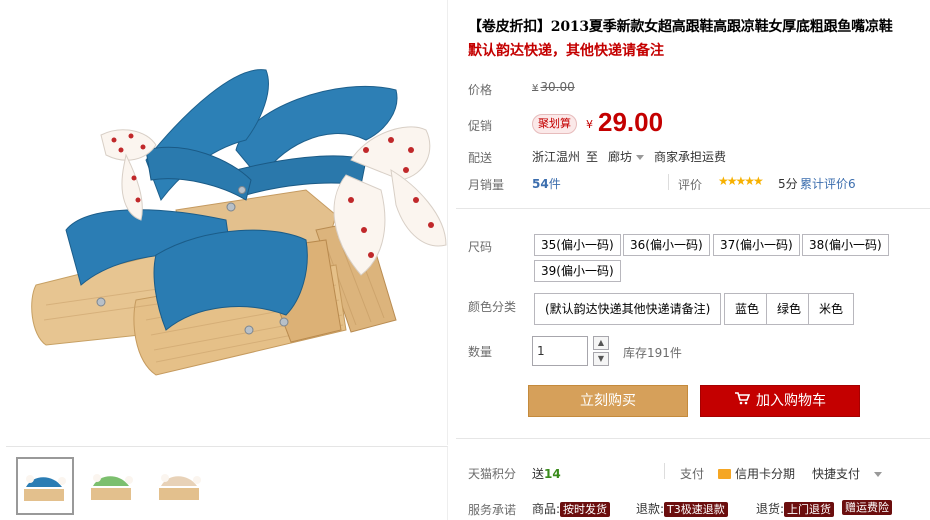 Image resolution: width=930 pixels, height=520 pixels. I want to click on sales-label: 月销量, so click(486, 185).